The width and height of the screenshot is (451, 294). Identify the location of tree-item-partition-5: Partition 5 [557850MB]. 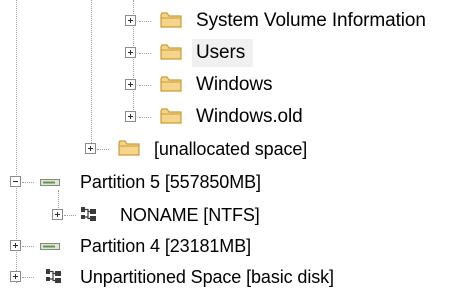
(225, 182).